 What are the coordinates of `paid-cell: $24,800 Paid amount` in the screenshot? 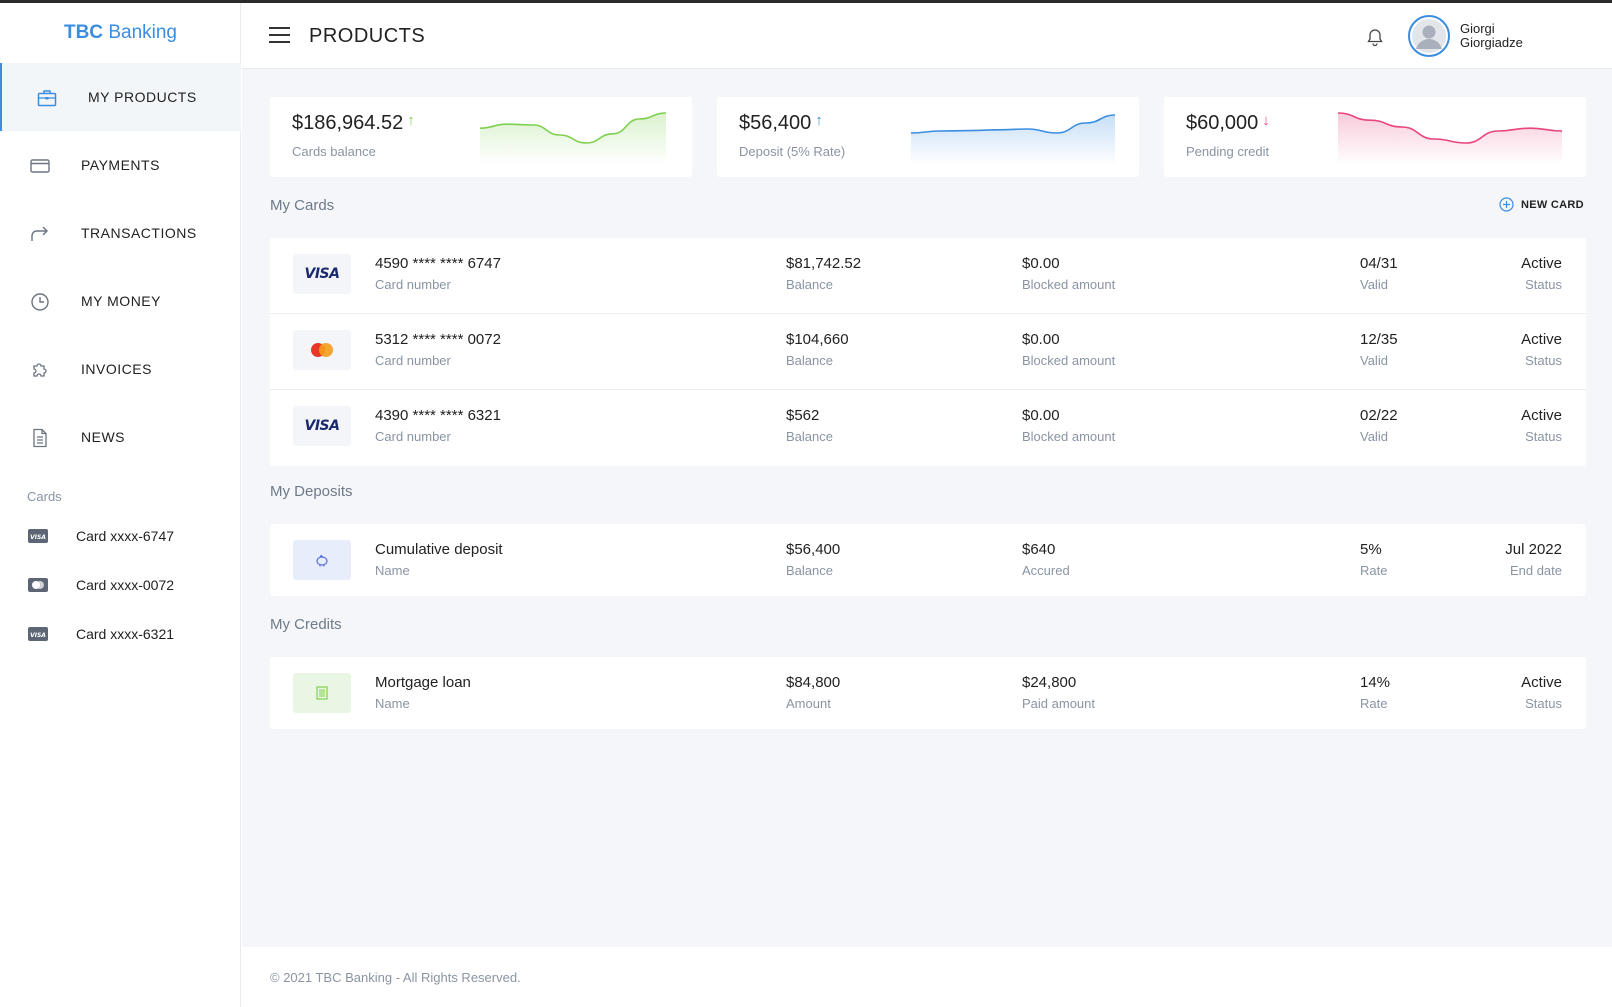 It's located at (1058, 692).